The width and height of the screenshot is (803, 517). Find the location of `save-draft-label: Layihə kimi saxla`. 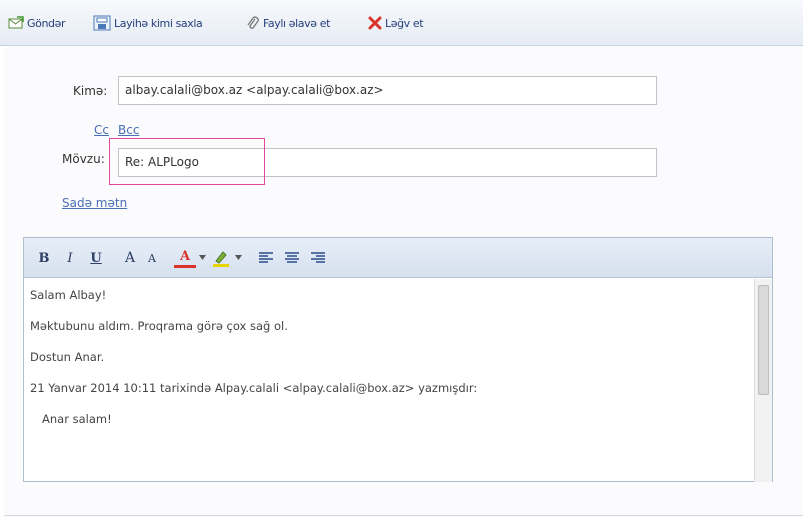

save-draft-label: Layihə kimi saxla is located at coordinates (158, 23).